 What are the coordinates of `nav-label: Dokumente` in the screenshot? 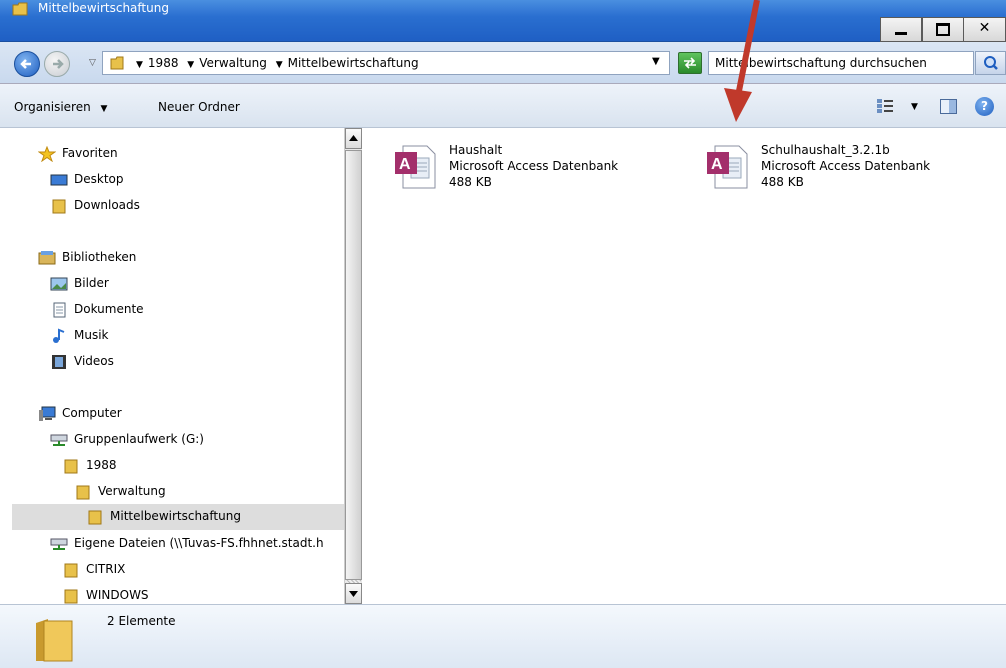 It's located at (109, 309).